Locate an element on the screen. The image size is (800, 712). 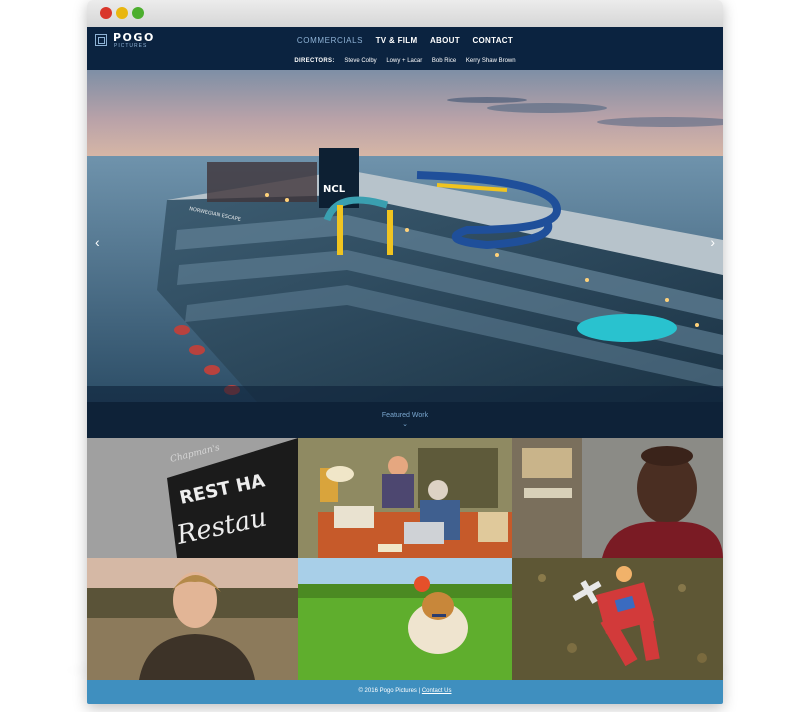
nav-item-commercials: COMMERCIALS is located at coordinates (330, 40).